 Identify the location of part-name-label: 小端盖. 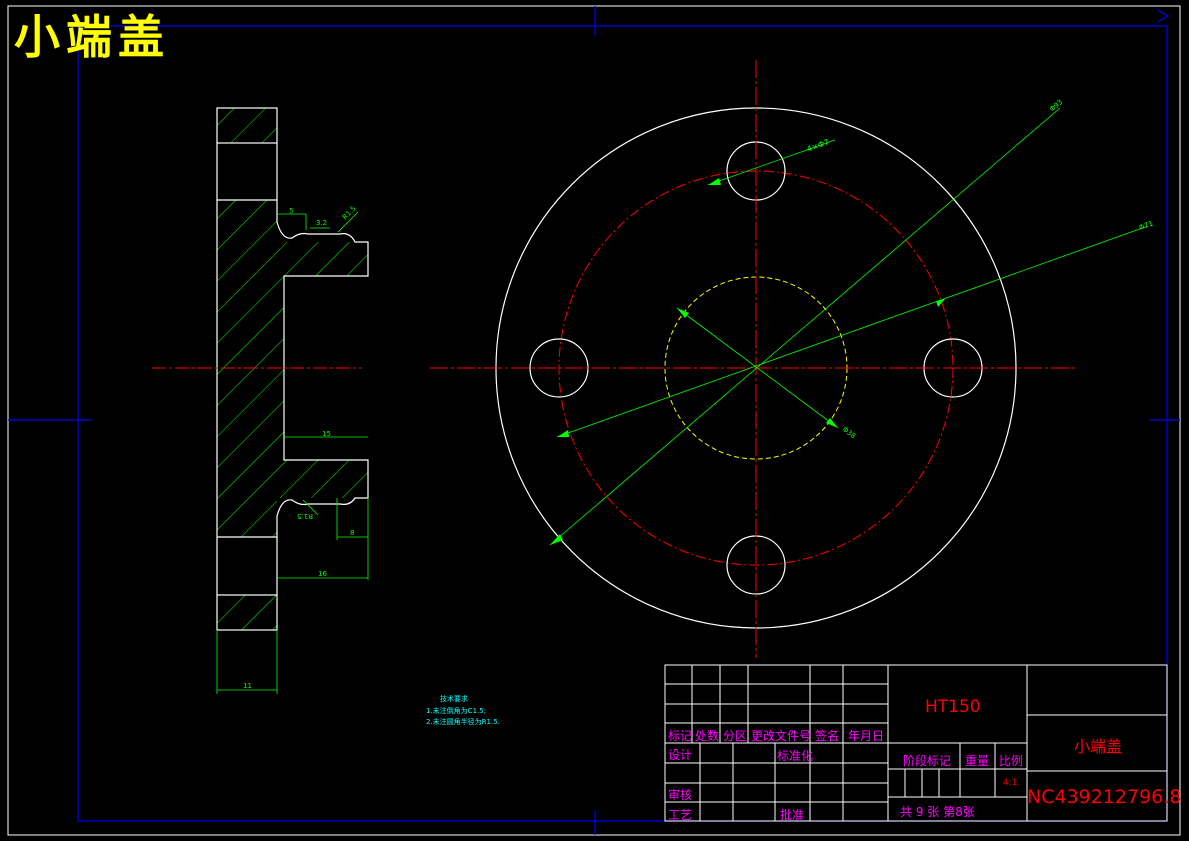
(1098, 746).